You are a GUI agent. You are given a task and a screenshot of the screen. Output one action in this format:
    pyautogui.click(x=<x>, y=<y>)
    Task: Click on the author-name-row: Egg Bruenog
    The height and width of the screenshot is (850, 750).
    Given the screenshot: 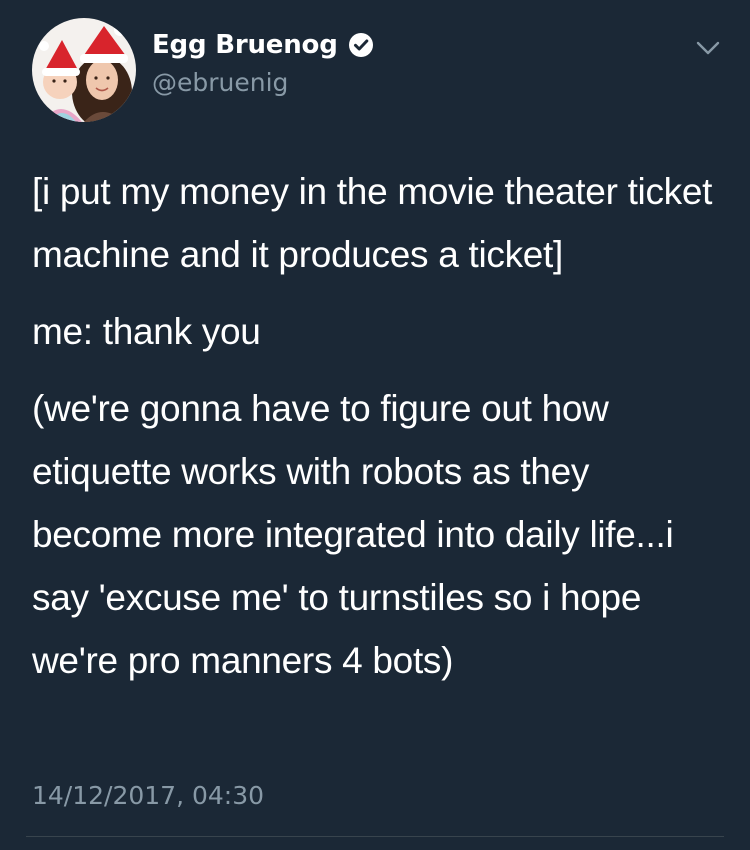 What is the action you would take?
    pyautogui.click(x=263, y=45)
    